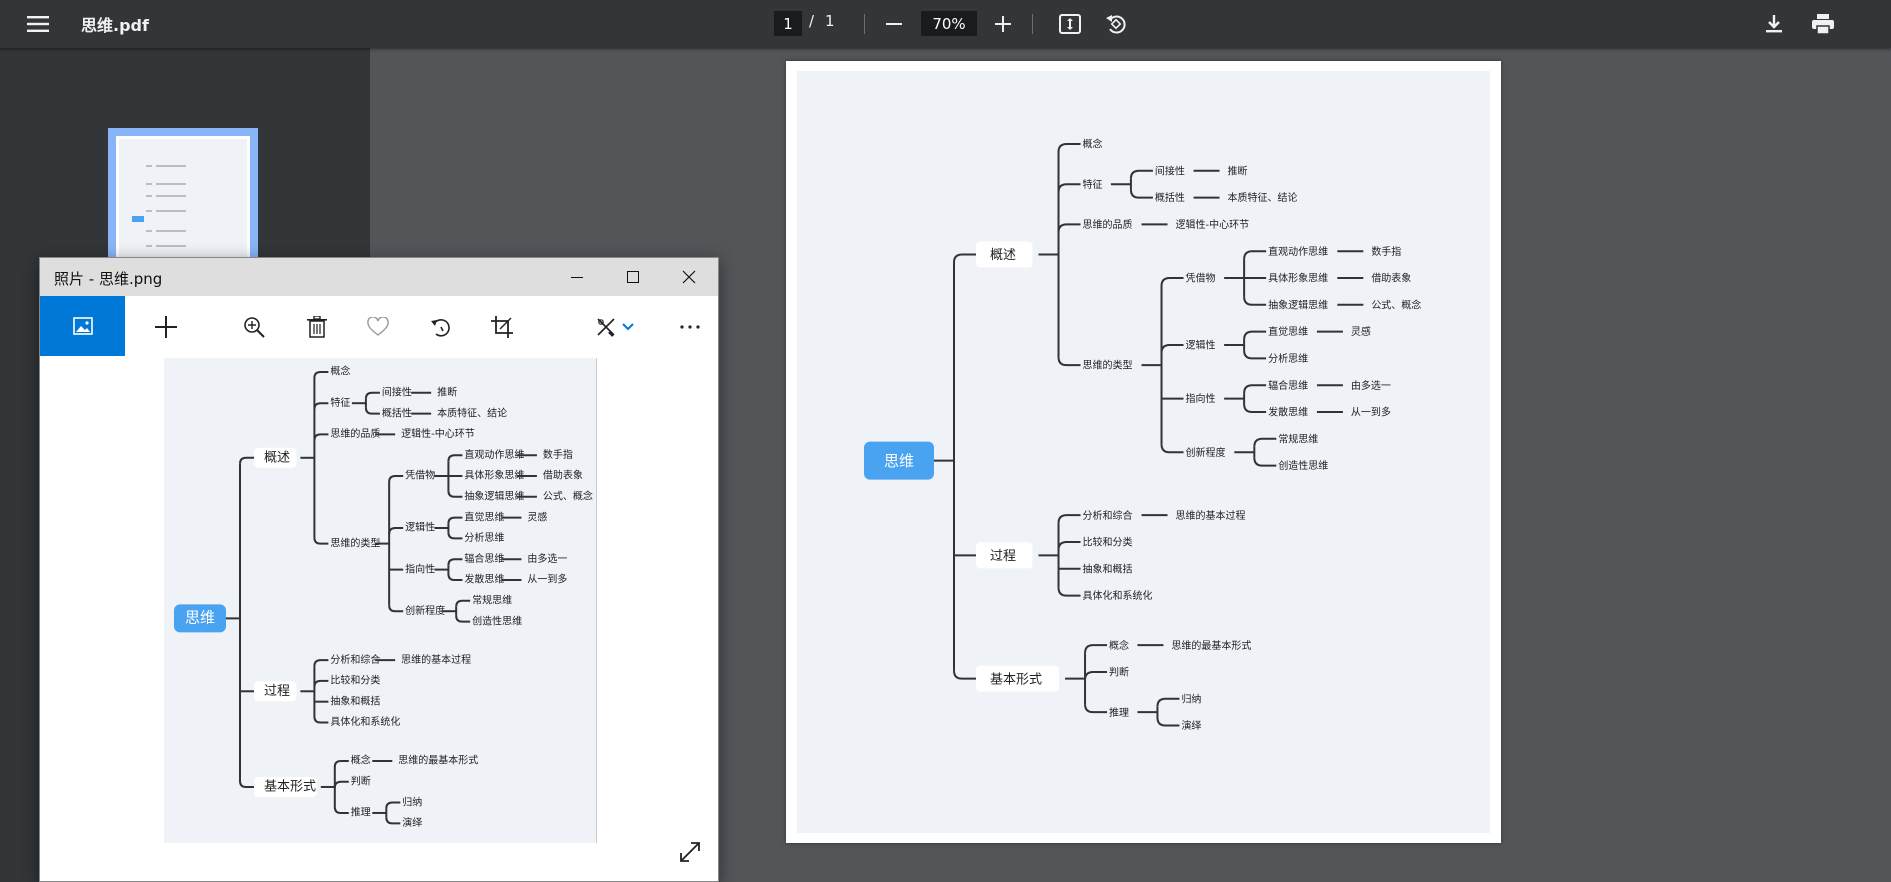  Describe the element at coordinates (689, 277) in the screenshot. I see `close-button` at that location.